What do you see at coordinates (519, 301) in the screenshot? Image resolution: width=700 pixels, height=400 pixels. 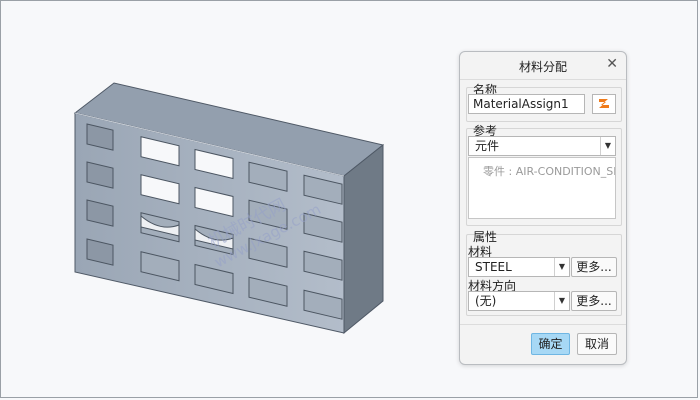 I see `direction-select: (无) ▼` at bounding box center [519, 301].